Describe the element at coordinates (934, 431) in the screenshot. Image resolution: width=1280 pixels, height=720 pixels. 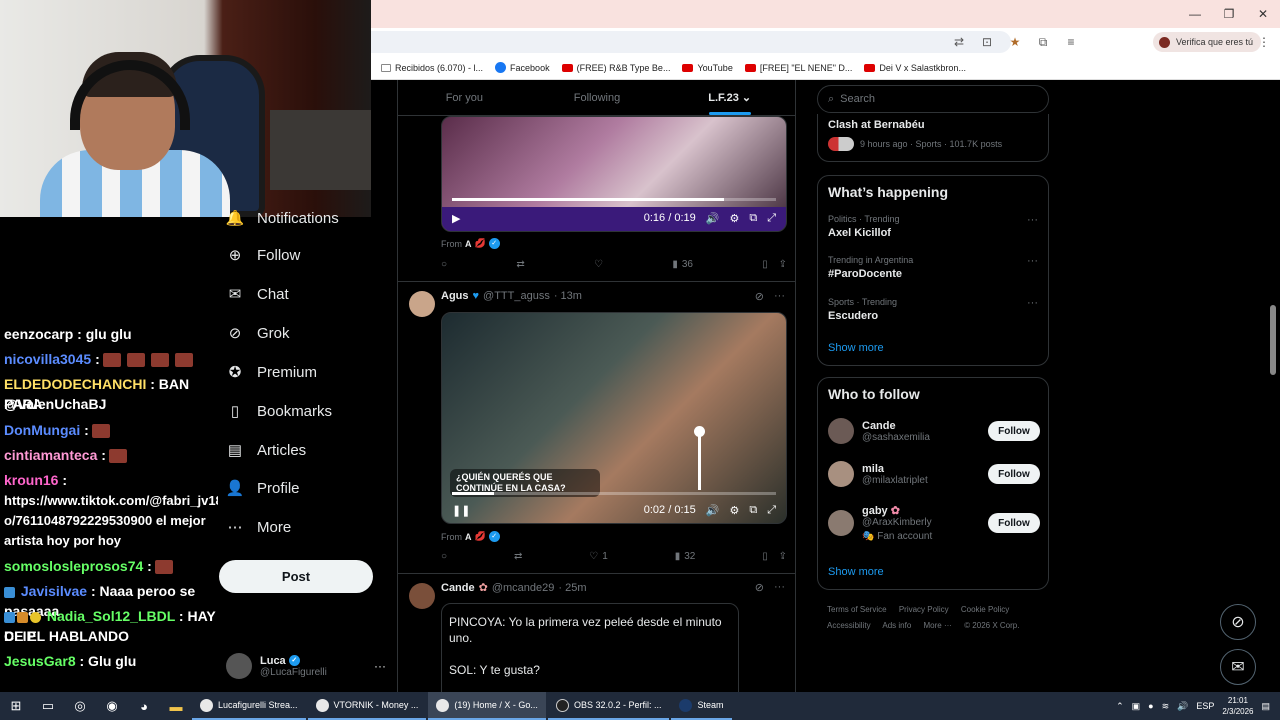
I see `follow-suggestion: Cande @sashaxemilia Follow` at that location.